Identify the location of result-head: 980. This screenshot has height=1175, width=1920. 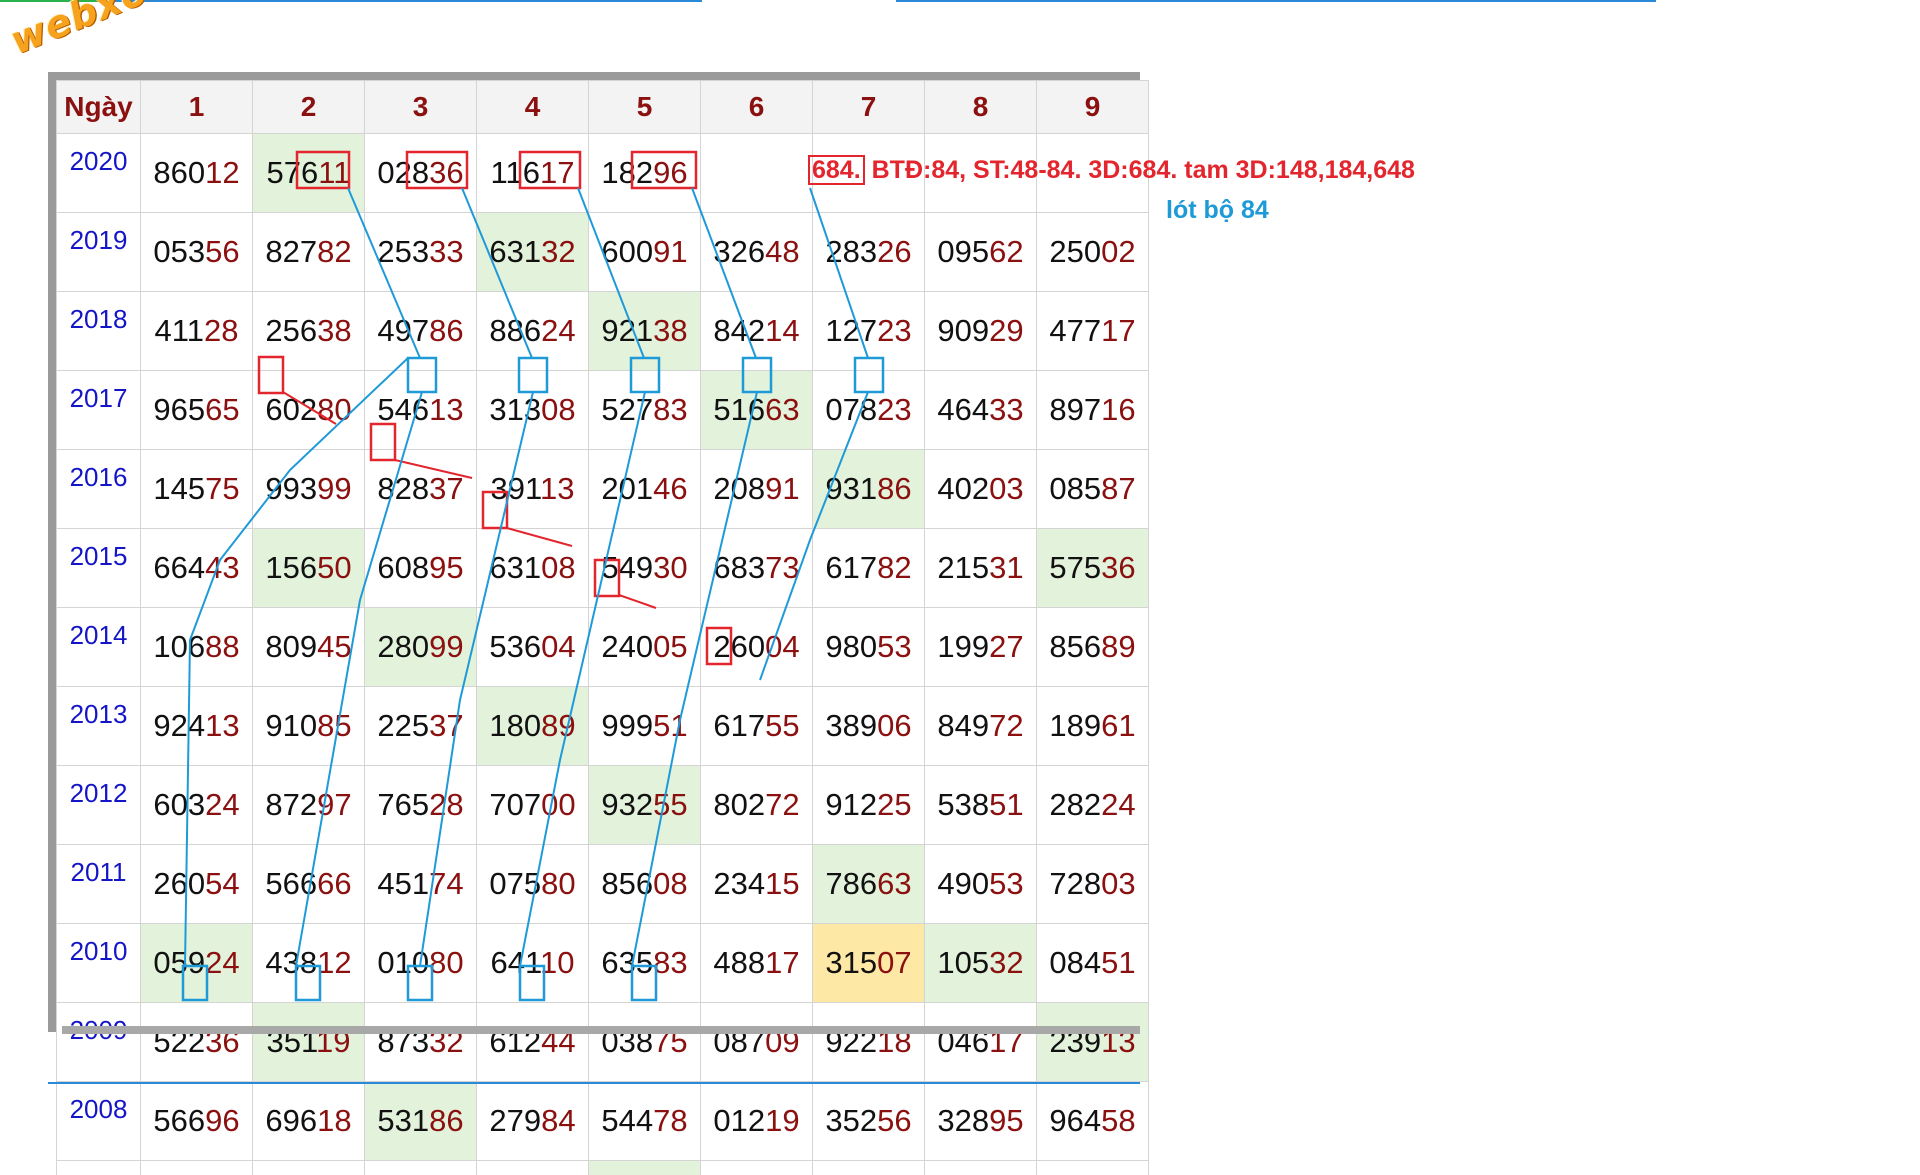
(851, 646).